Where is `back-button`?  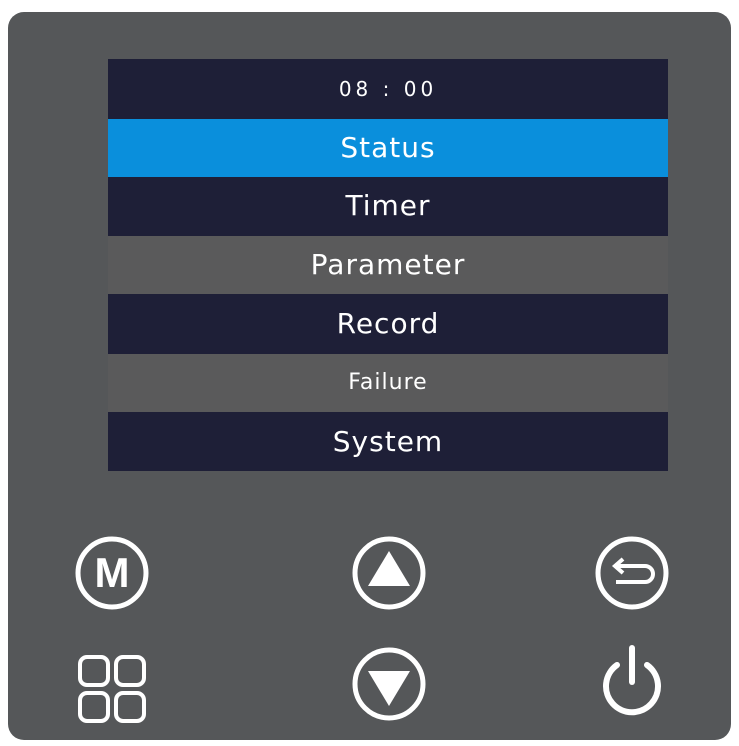
back-button is located at coordinates (632, 573).